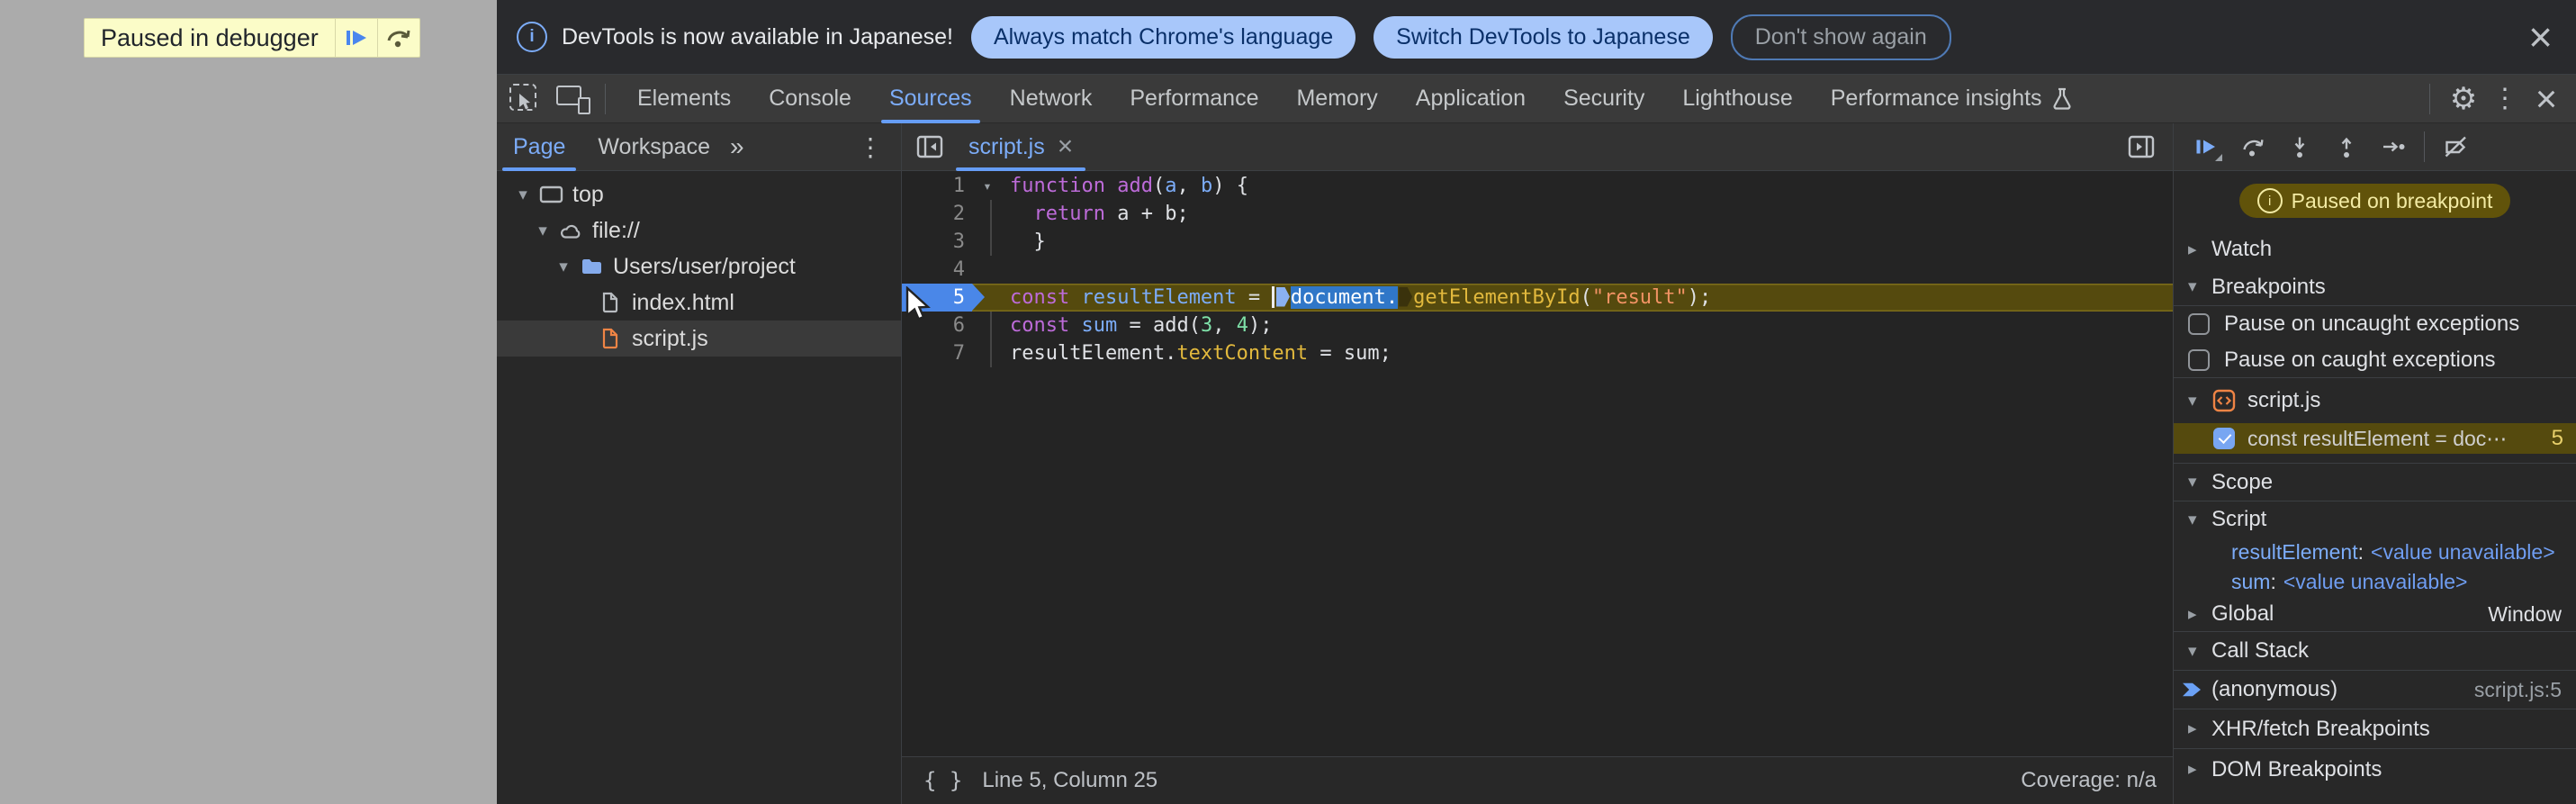 The width and height of the screenshot is (2576, 804). What do you see at coordinates (2320, 728) in the screenshot?
I see `xhr-breakpoints-label: XHR/fetch Breakpoints` at bounding box center [2320, 728].